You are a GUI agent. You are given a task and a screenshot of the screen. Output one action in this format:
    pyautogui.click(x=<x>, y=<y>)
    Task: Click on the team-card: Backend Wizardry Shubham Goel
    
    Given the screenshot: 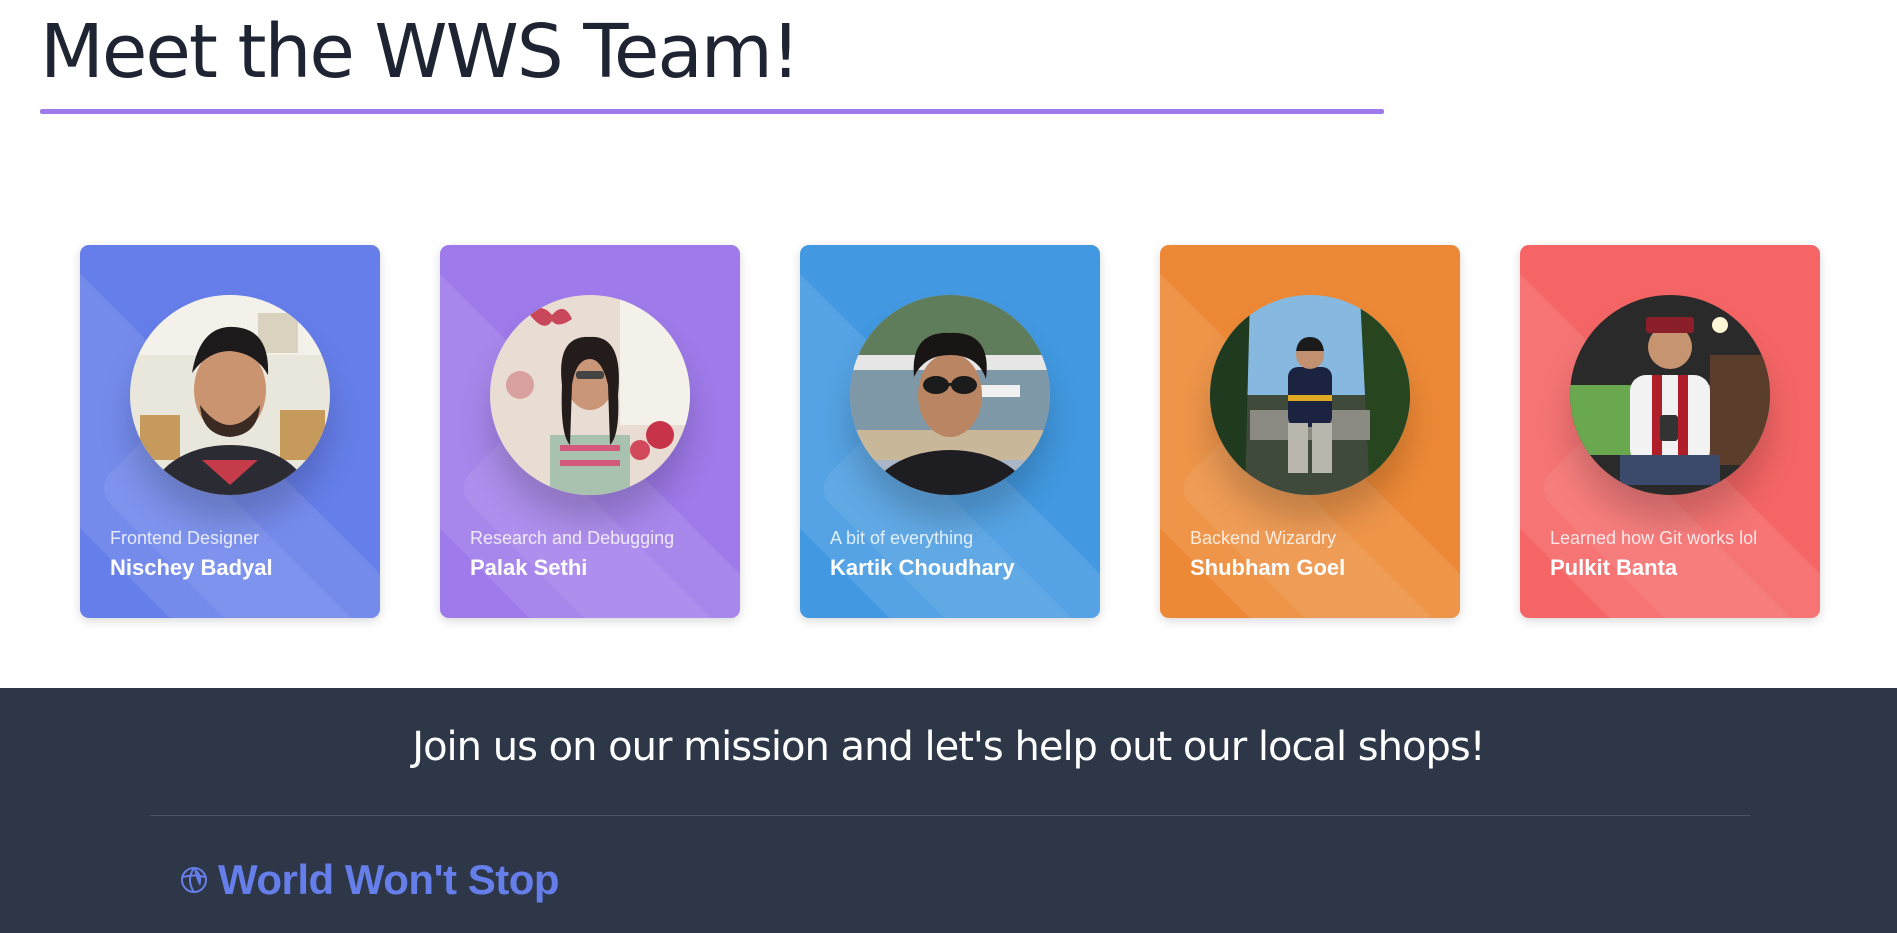 What is the action you would take?
    pyautogui.click(x=1310, y=431)
    